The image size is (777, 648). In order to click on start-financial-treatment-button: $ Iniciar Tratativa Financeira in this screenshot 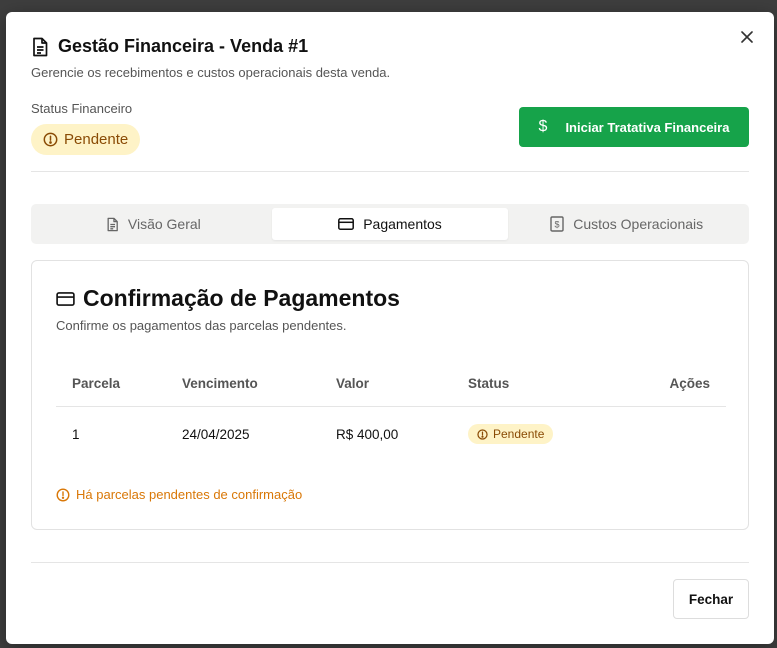, I will do `click(634, 127)`.